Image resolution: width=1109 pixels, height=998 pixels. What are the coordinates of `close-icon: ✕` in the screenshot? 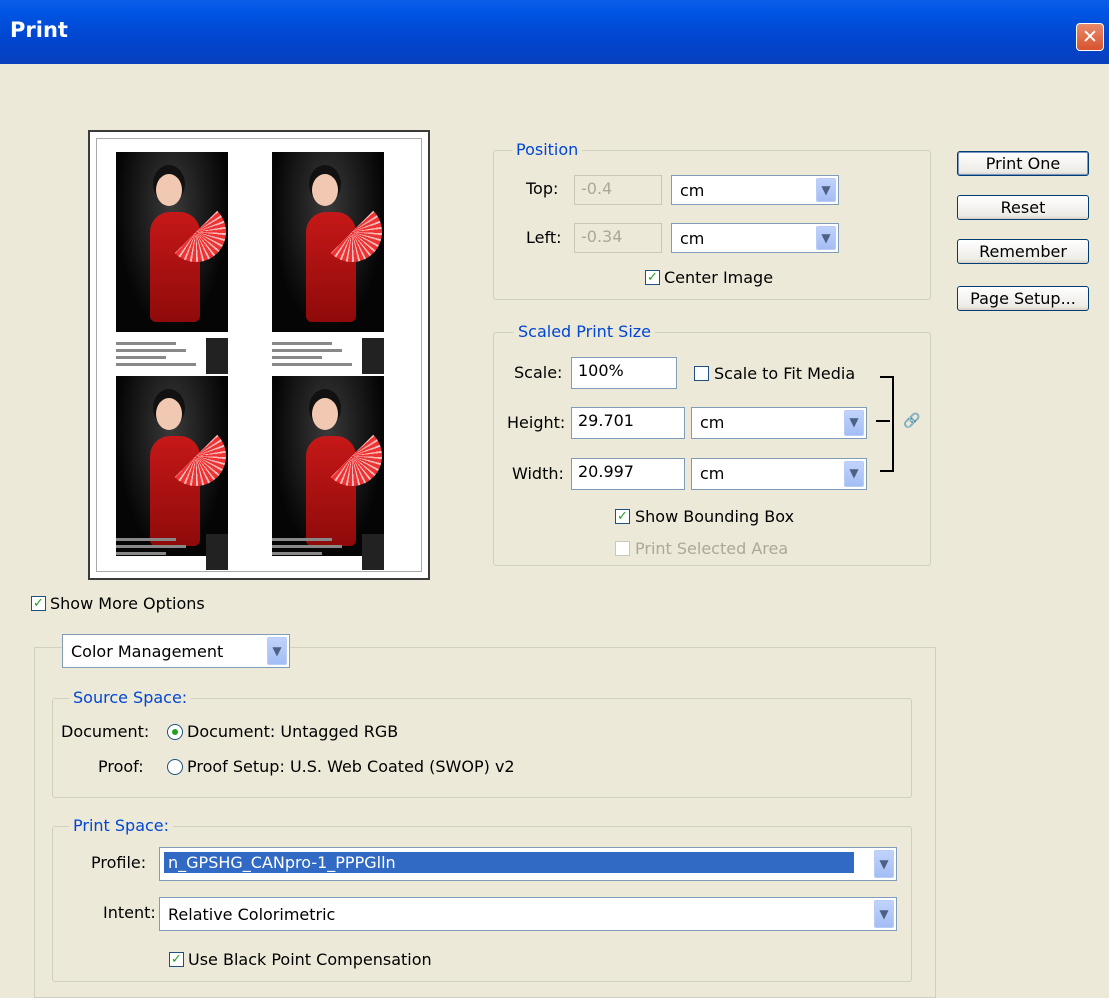 It's located at (1090, 37).